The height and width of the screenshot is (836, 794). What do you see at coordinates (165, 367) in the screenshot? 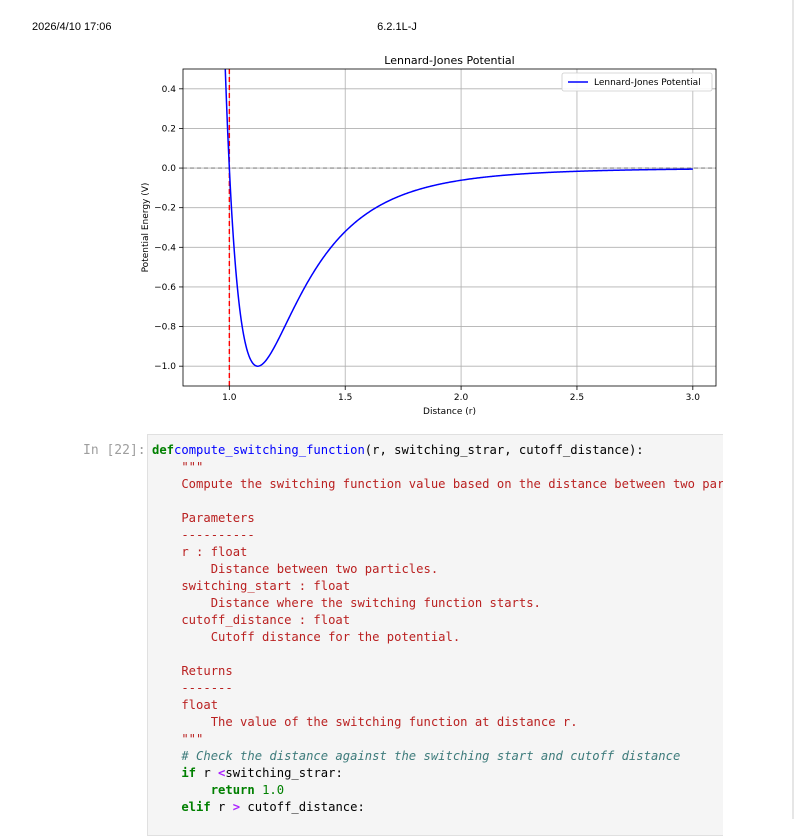
I see `y-tick-label: −1.0` at bounding box center [165, 367].